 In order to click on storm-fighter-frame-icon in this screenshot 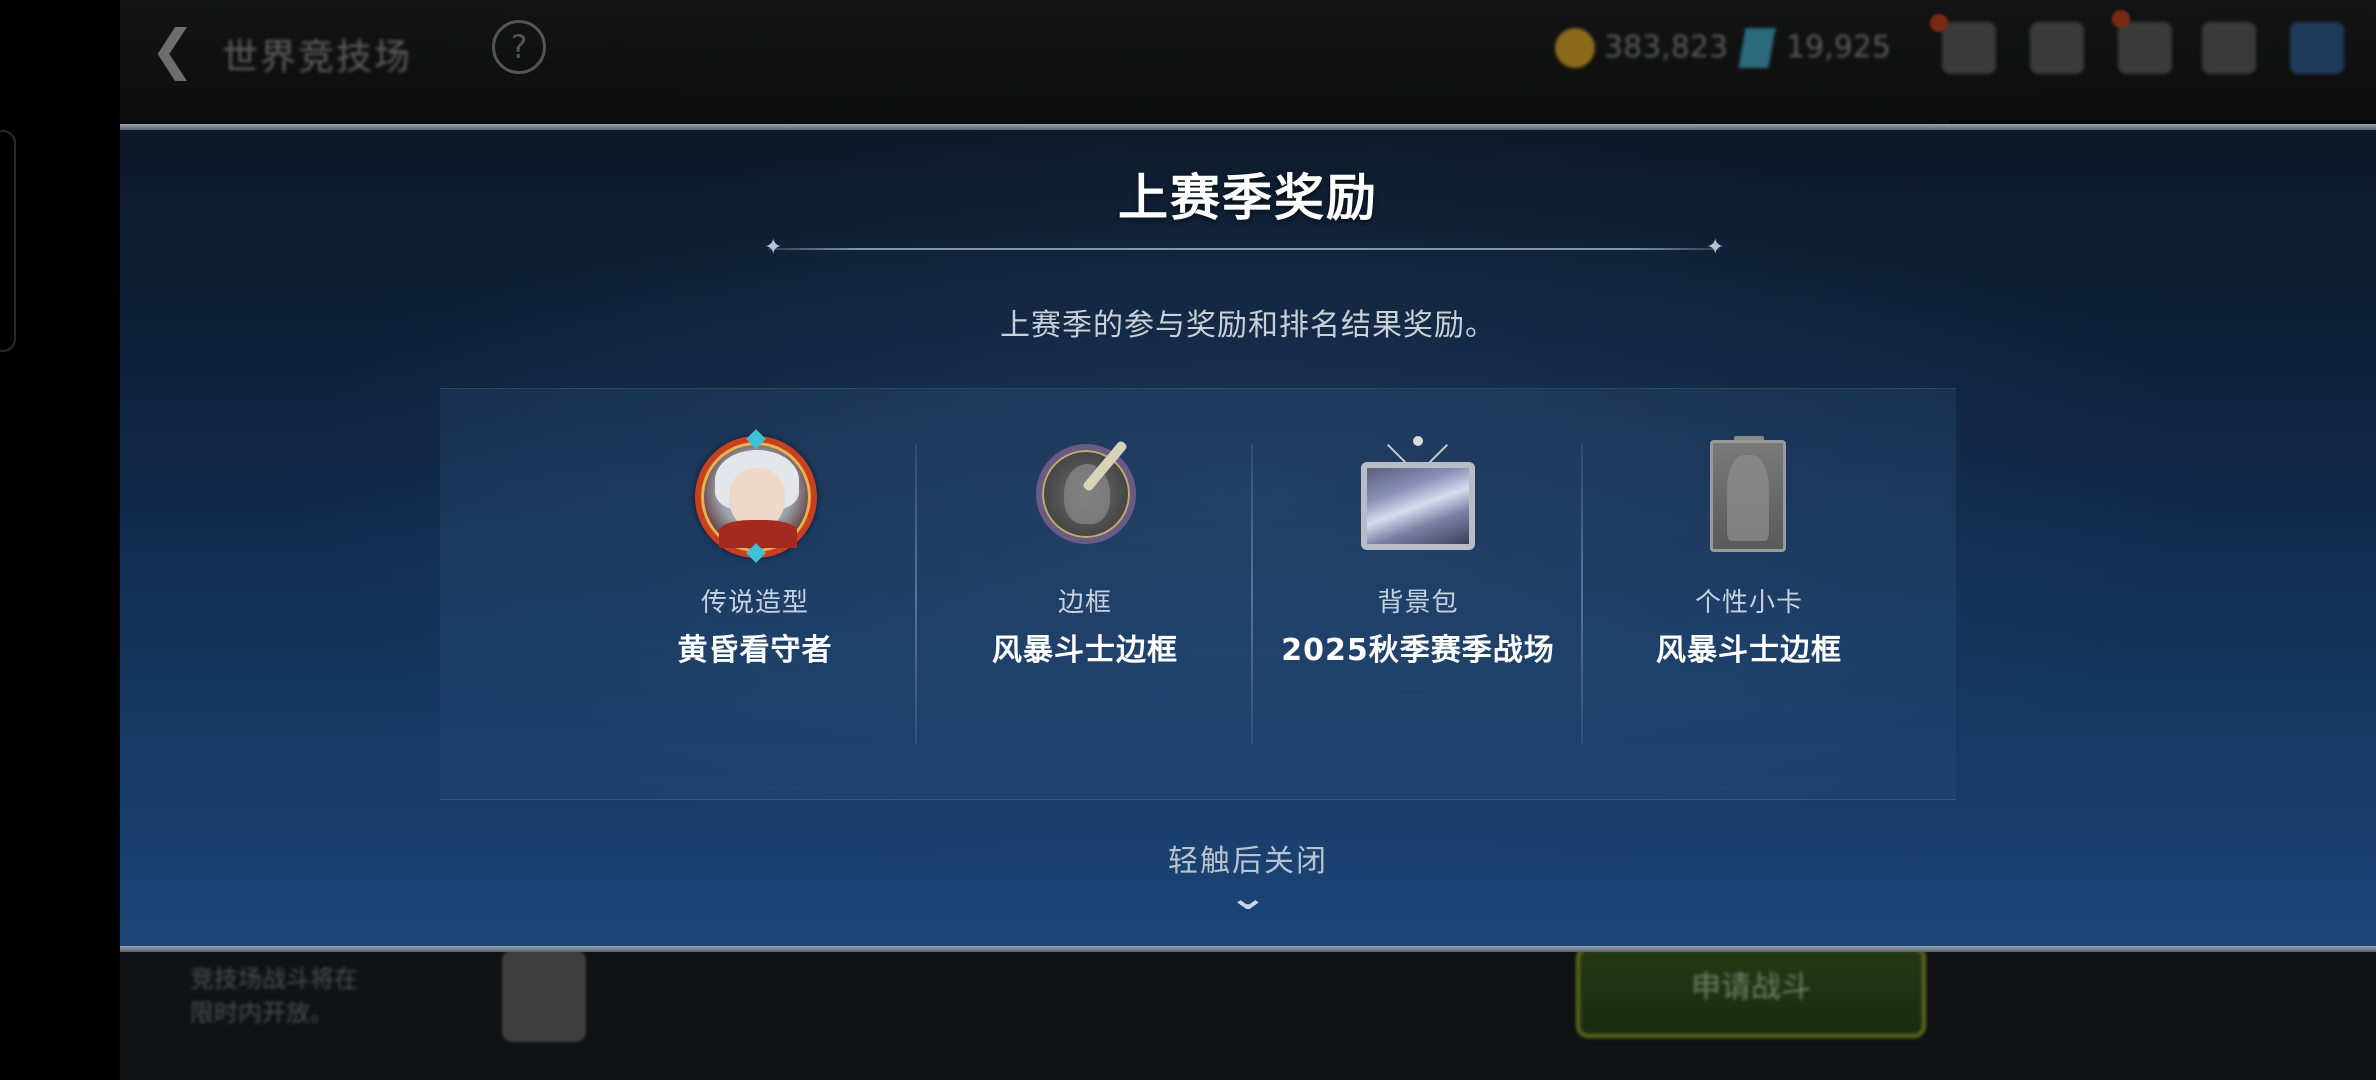, I will do `click(1086, 494)`.